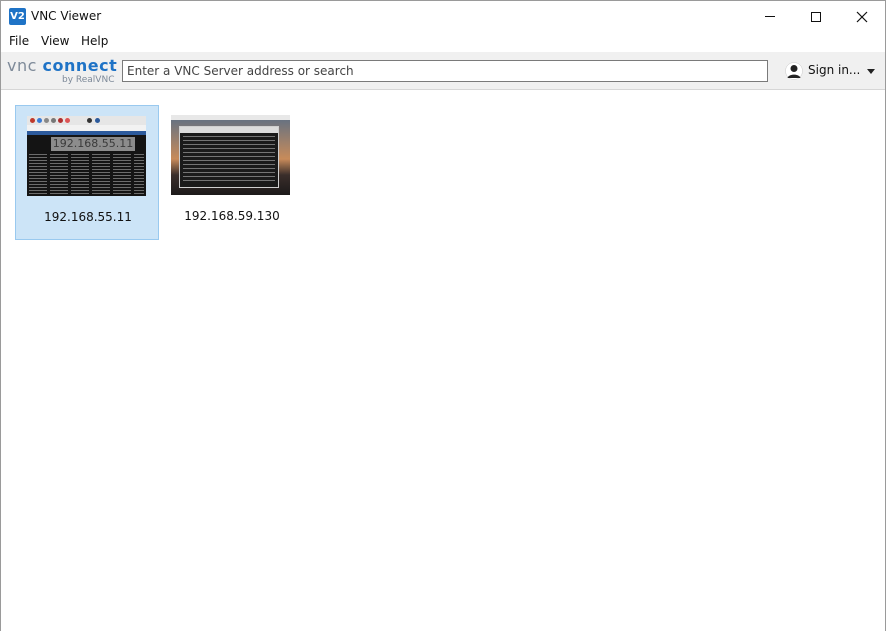 This screenshot has width=886, height=631. I want to click on logo-wordmark: vnc connect, so click(62, 65).